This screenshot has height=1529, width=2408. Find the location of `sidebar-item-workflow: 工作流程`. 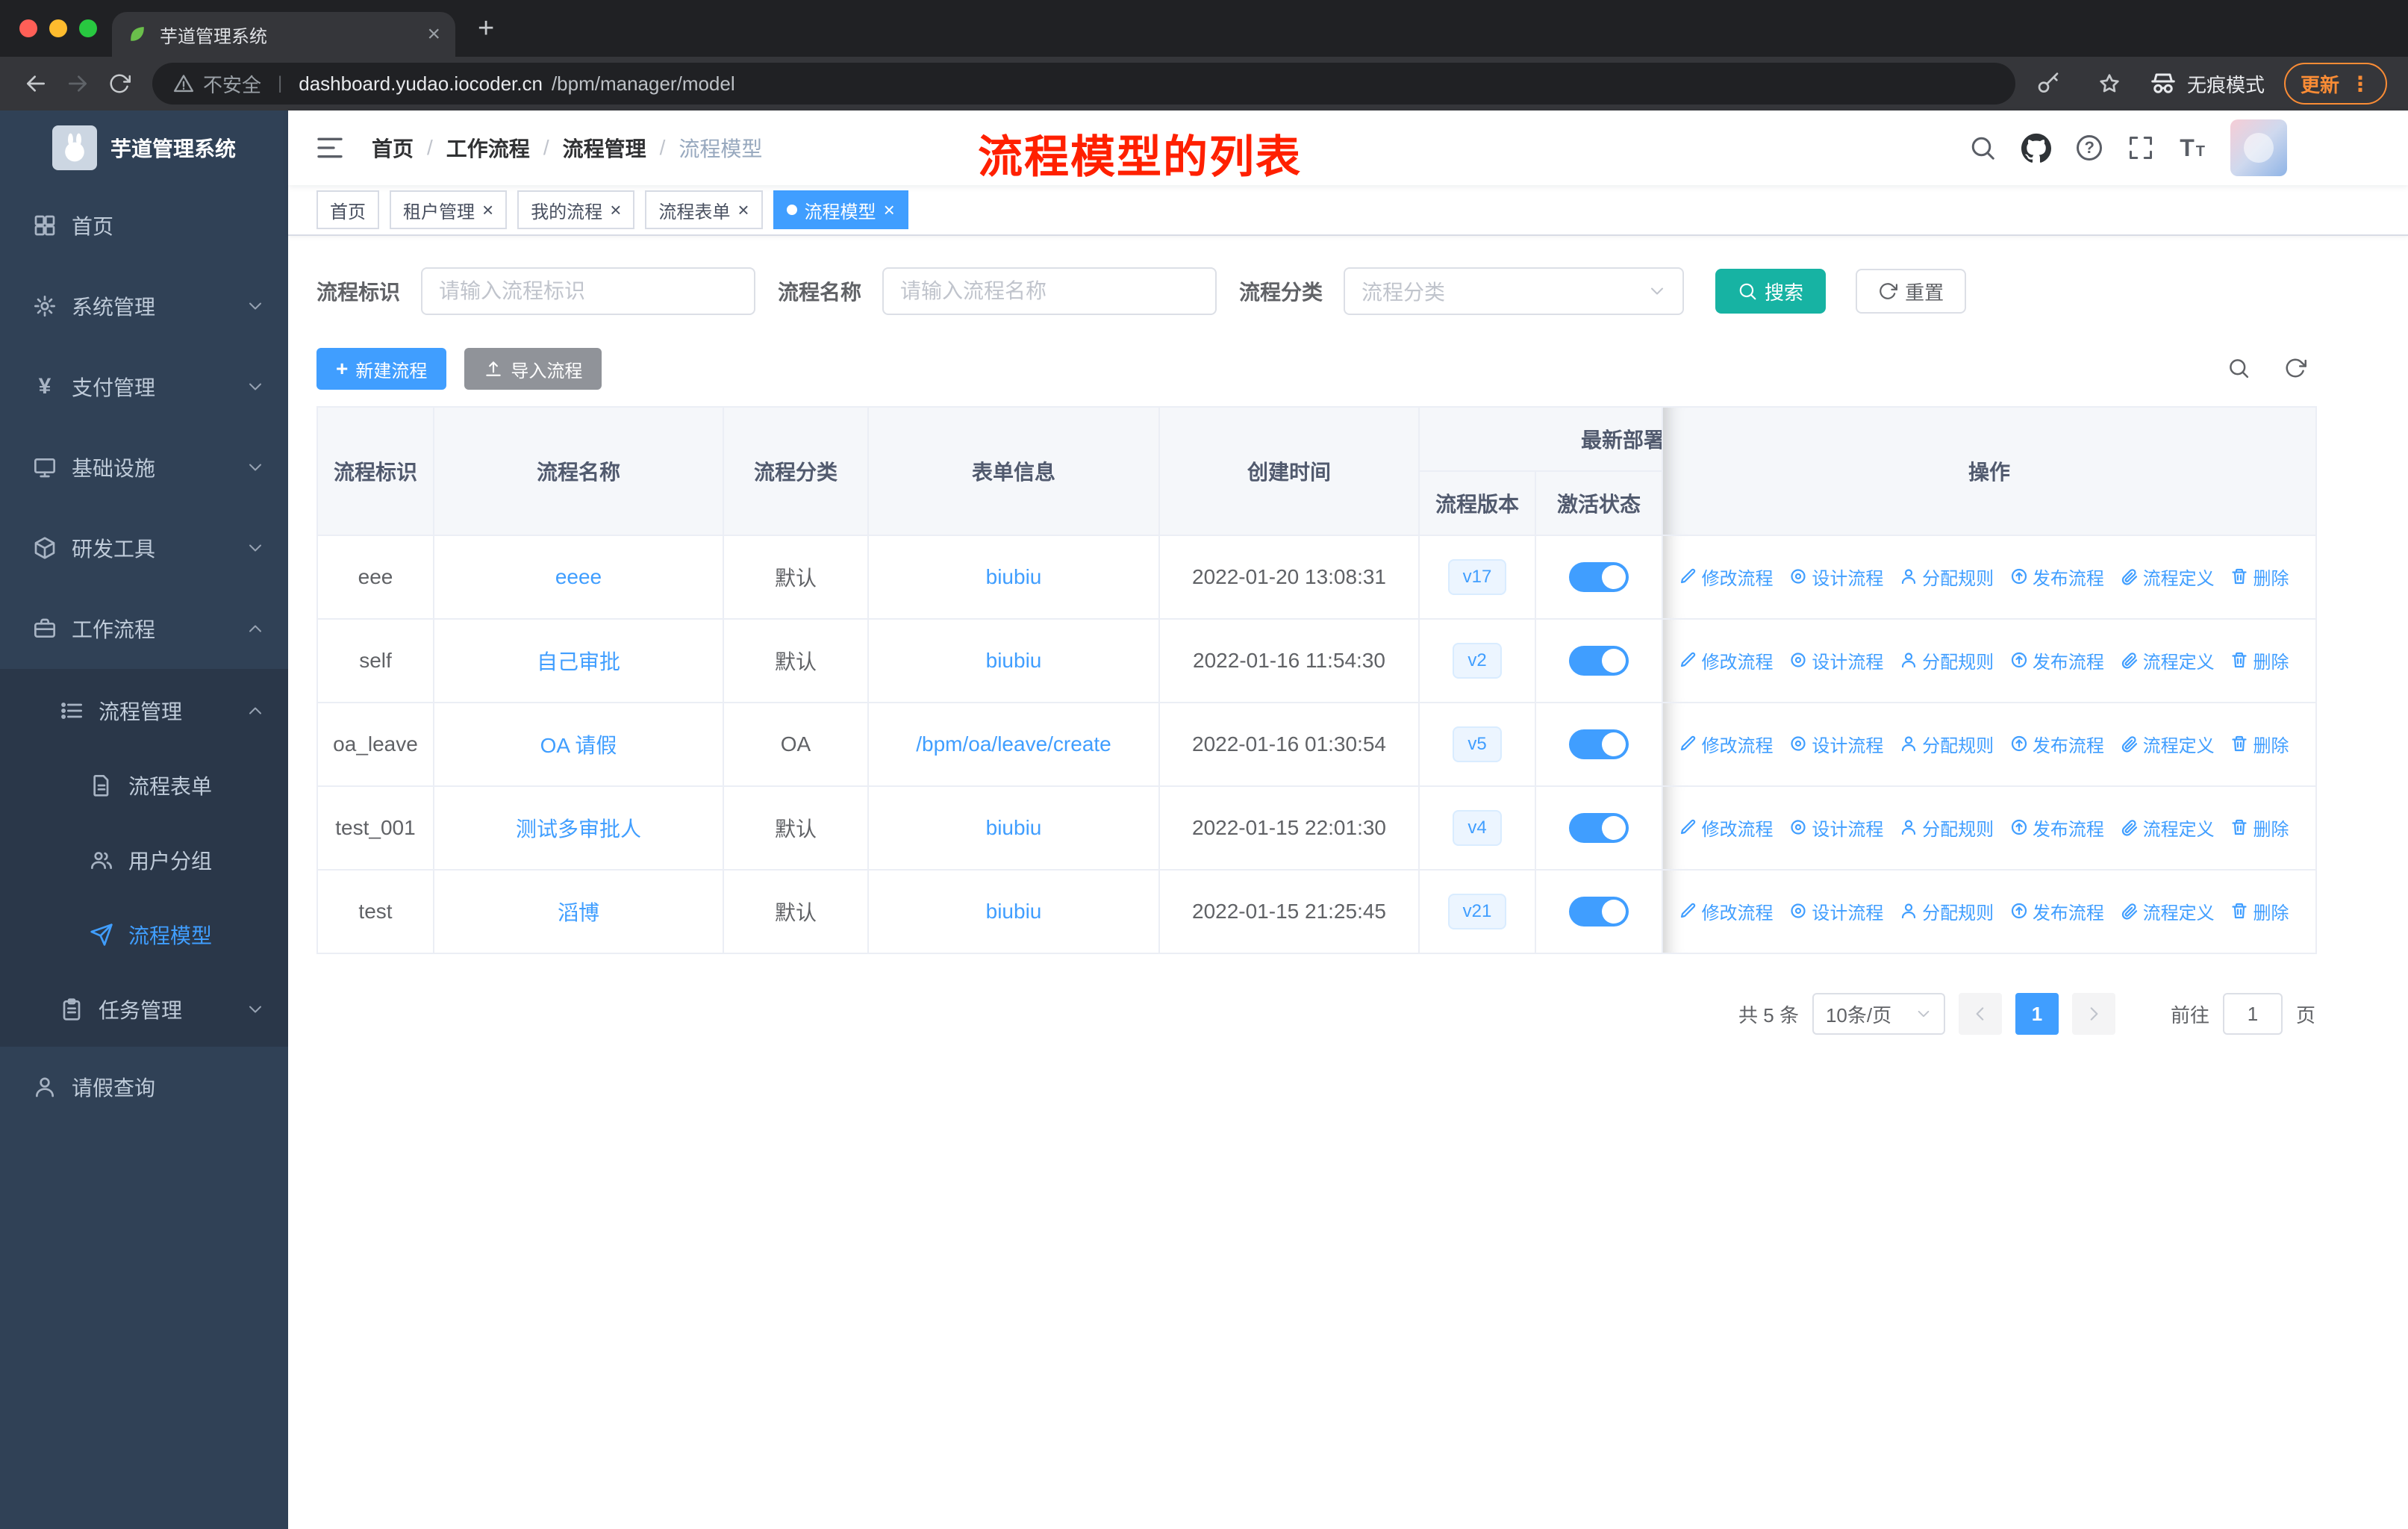

sidebar-item-workflow: 工作流程 is located at coordinates (144, 629).